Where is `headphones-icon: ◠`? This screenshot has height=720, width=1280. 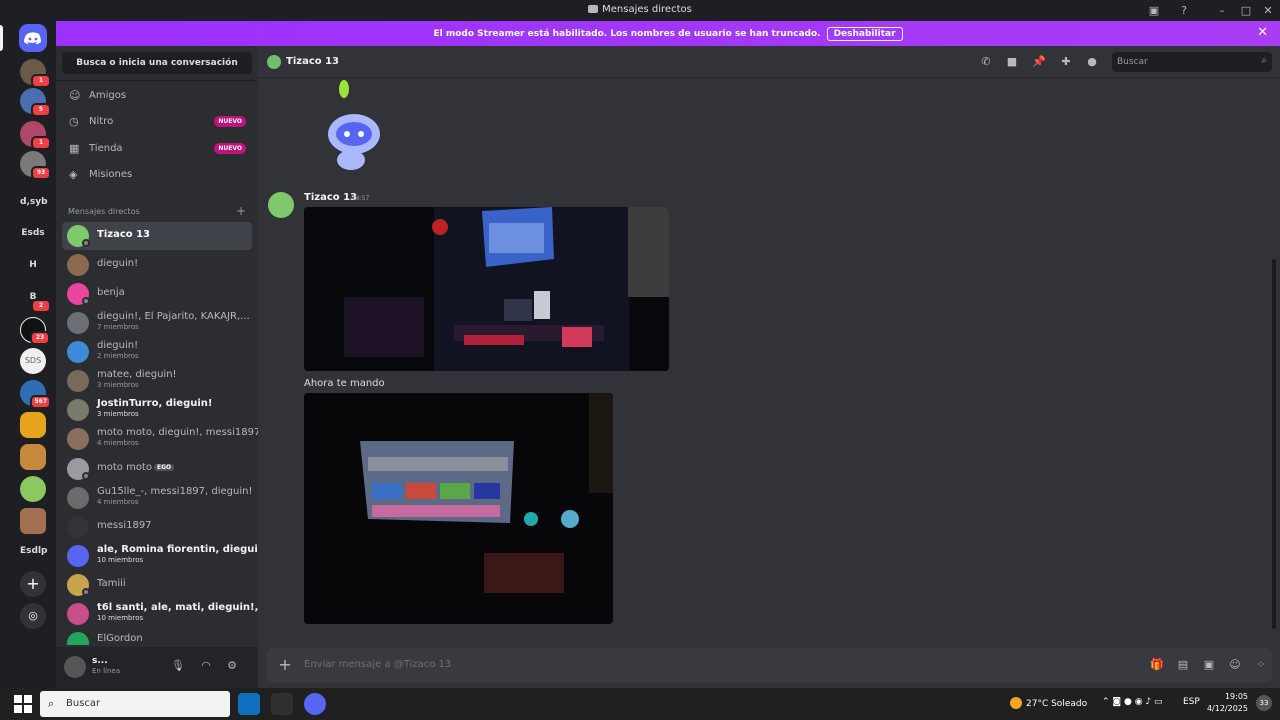
headphones-icon: ◠ is located at coordinates (206, 666).